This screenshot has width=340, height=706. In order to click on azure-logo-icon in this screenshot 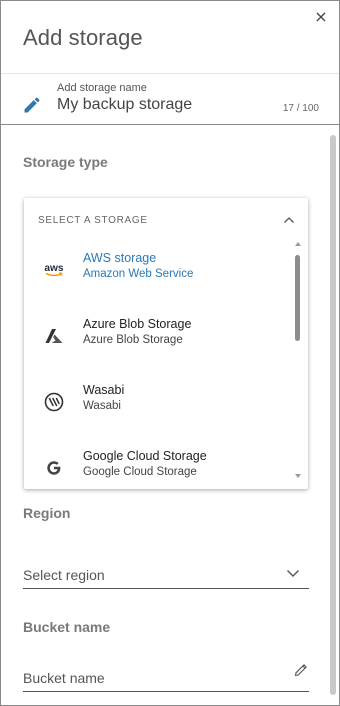, I will do `click(54, 336)`.